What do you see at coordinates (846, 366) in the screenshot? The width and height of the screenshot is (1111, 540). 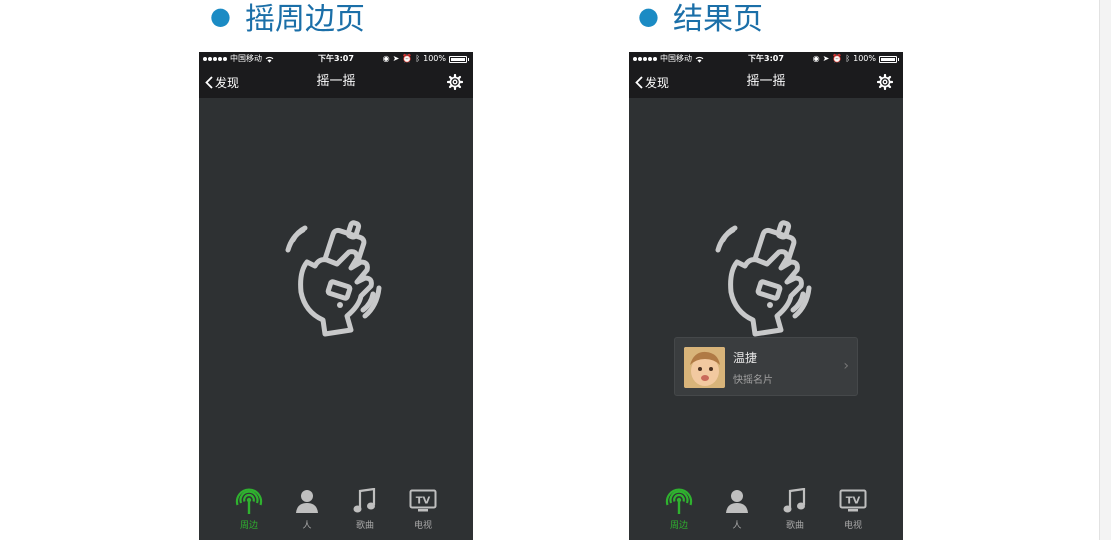 I see `chevron-right-icon: ›` at bounding box center [846, 366].